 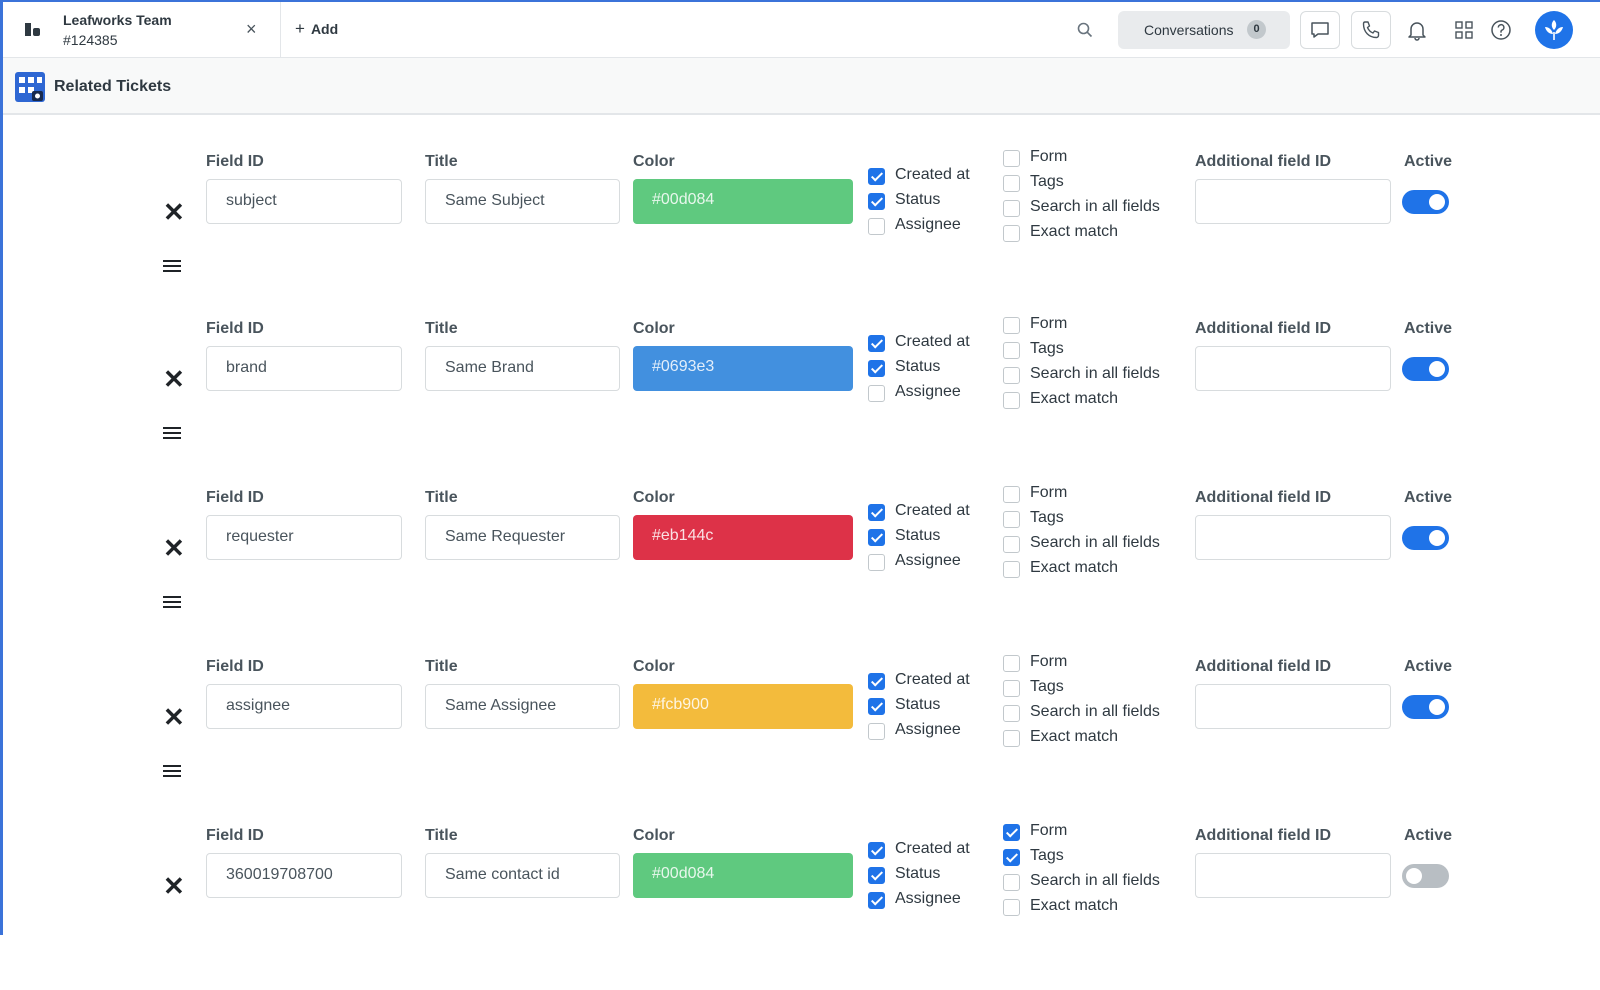 I want to click on related-tickets-app-icon, so click(x=30, y=87).